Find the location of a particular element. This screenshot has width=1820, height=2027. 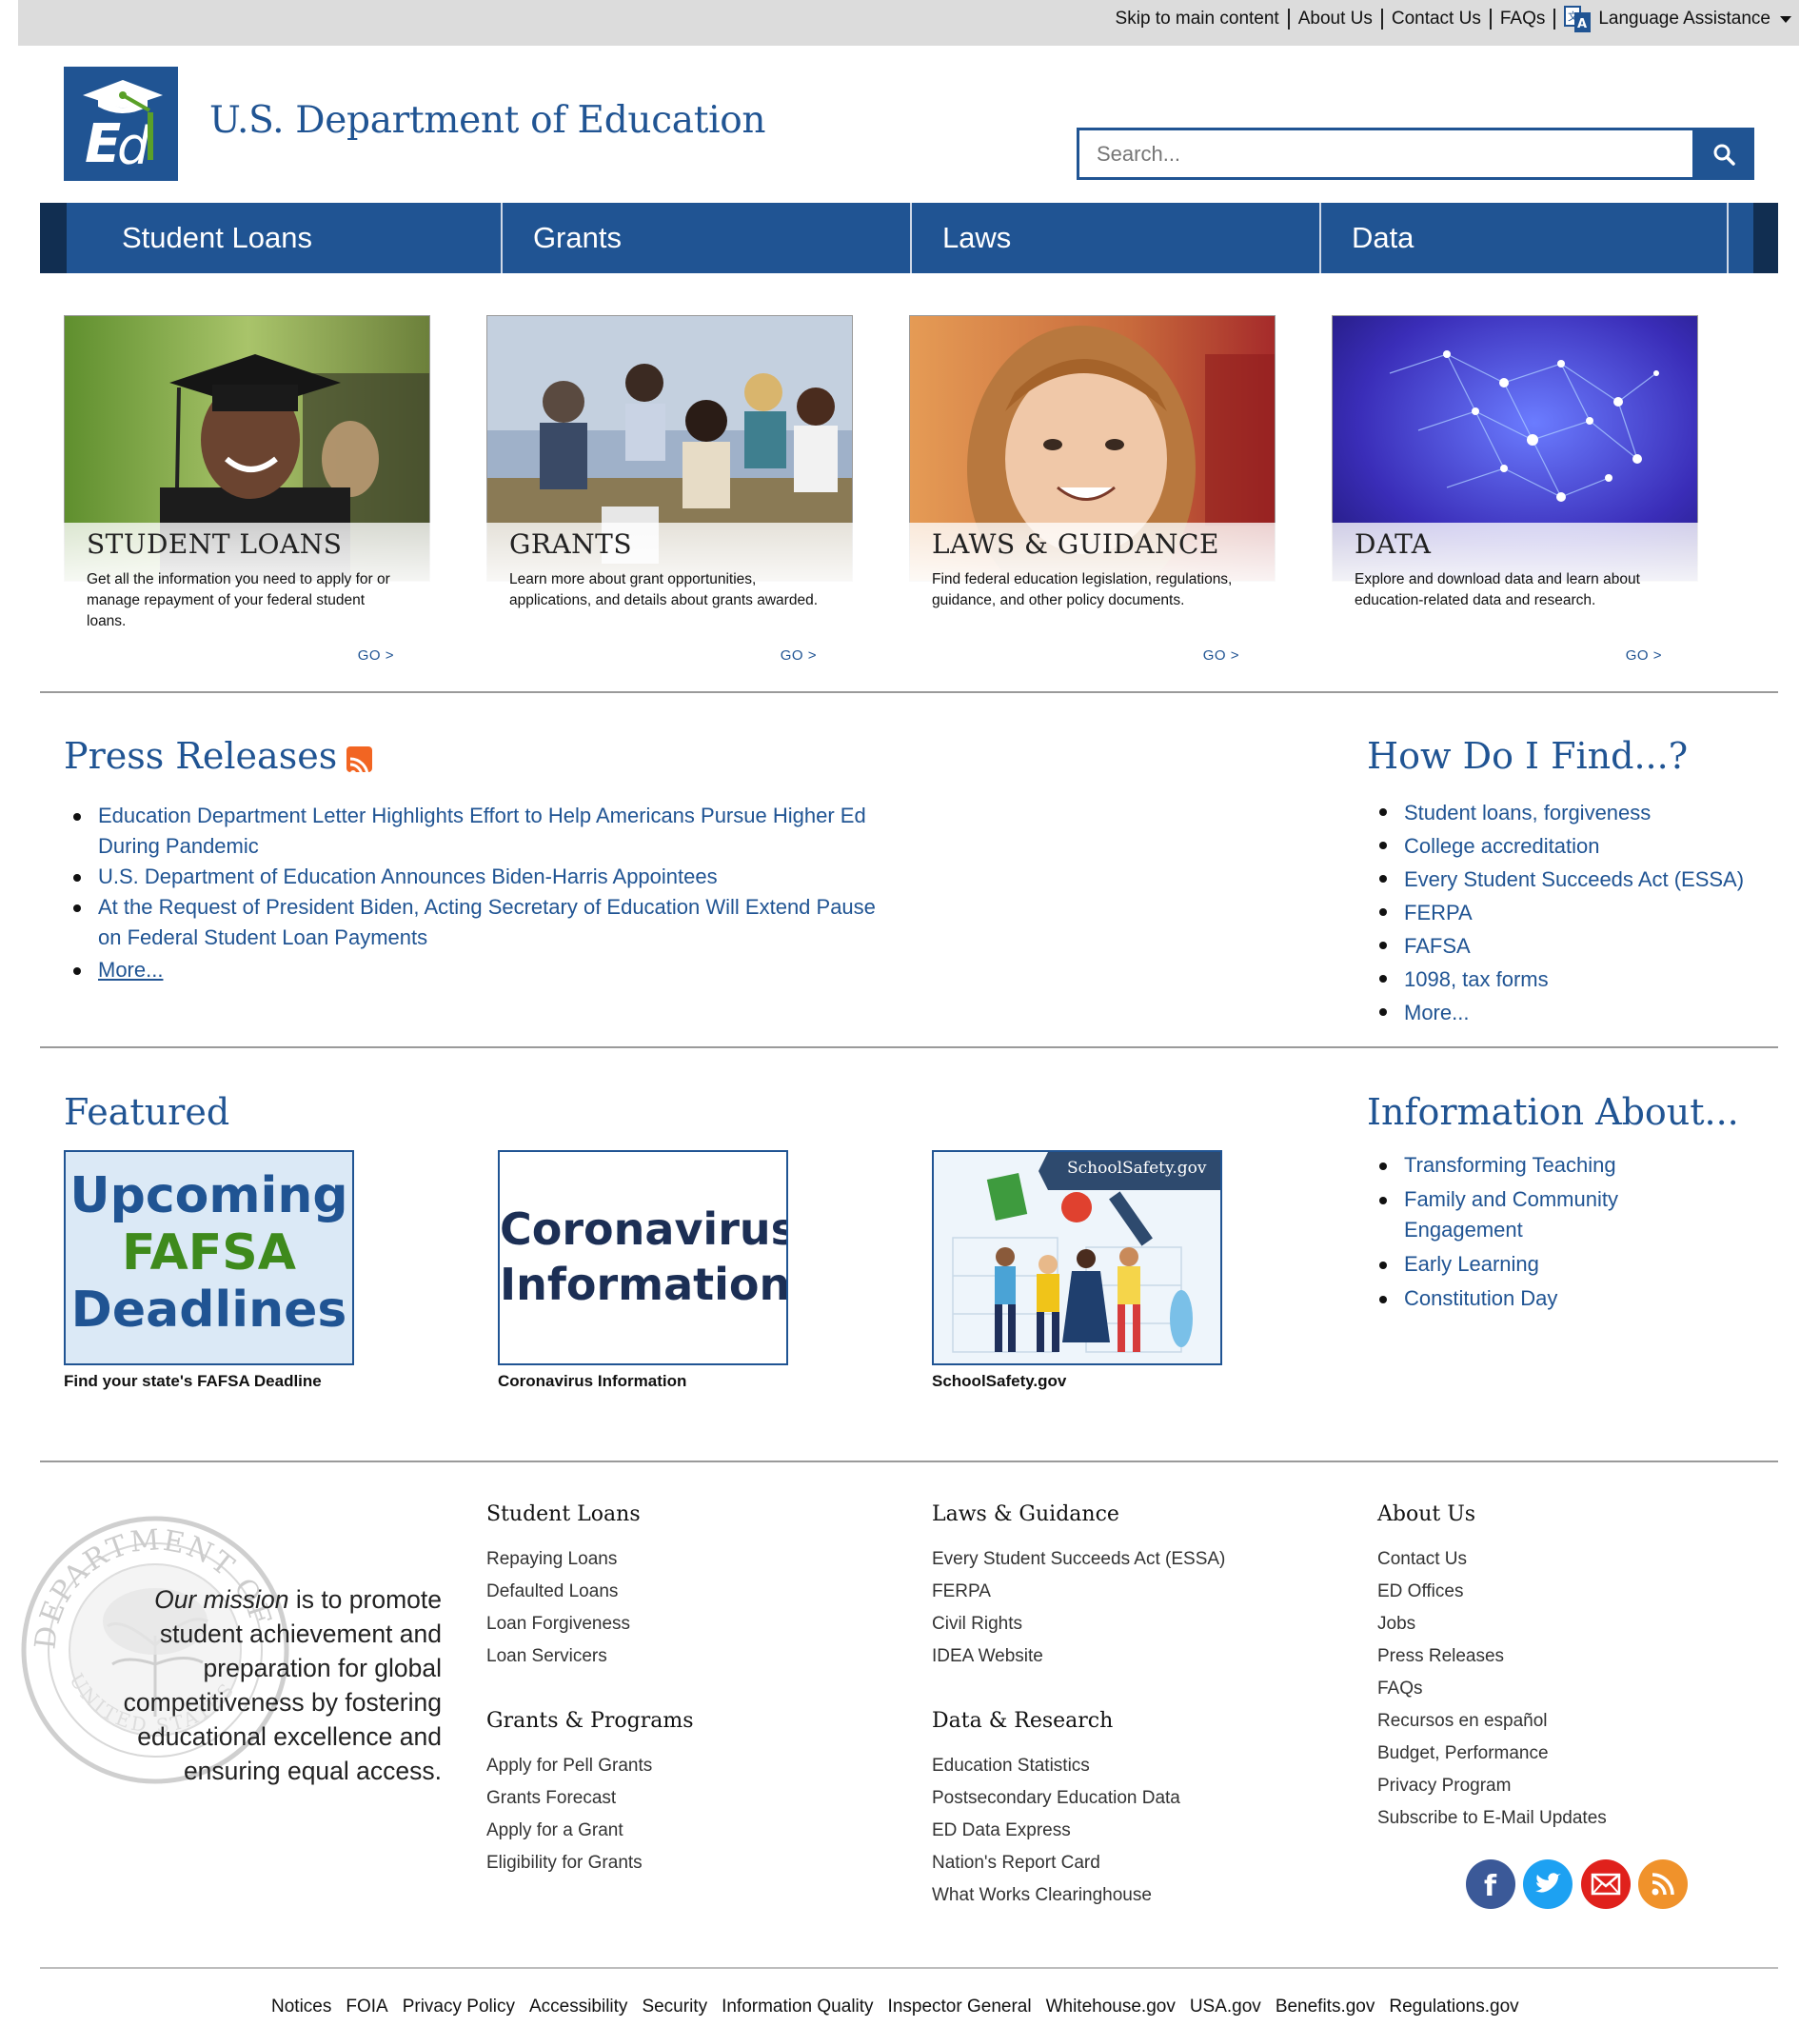

nav-laws: Laws is located at coordinates (1114, 238).